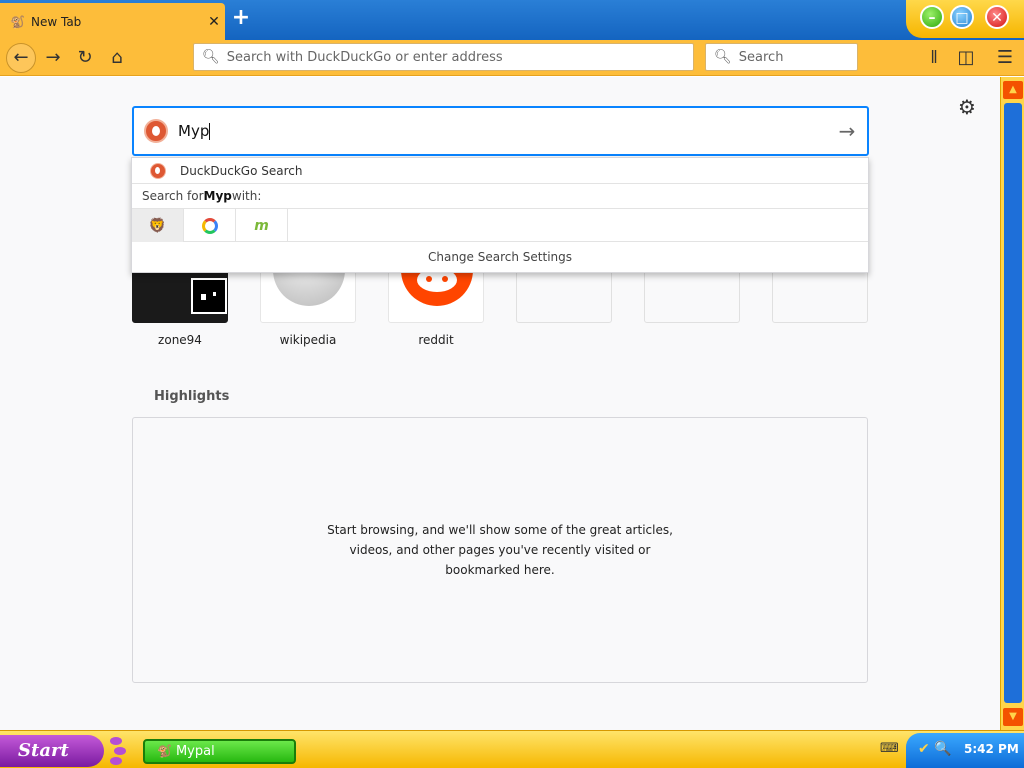  Describe the element at coordinates (246, 196) in the screenshot. I see `search-for-suffix: with:` at that location.